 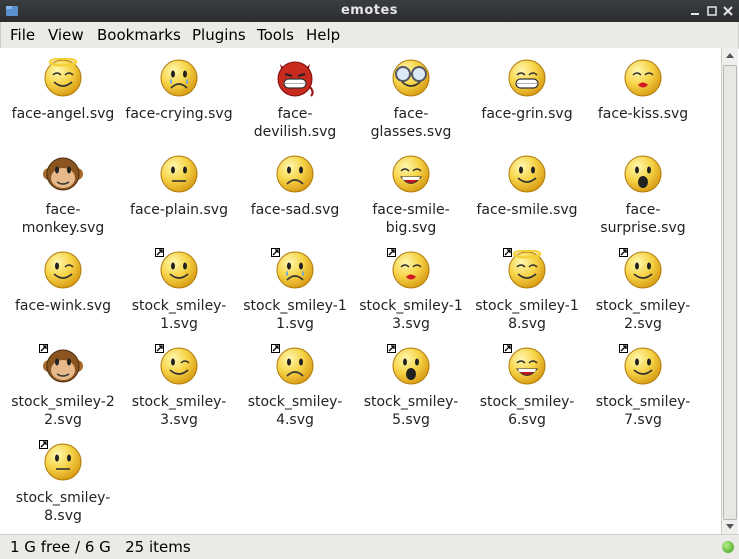 I want to click on file-item: stock_smiley-1 1.svg, so click(x=295, y=288).